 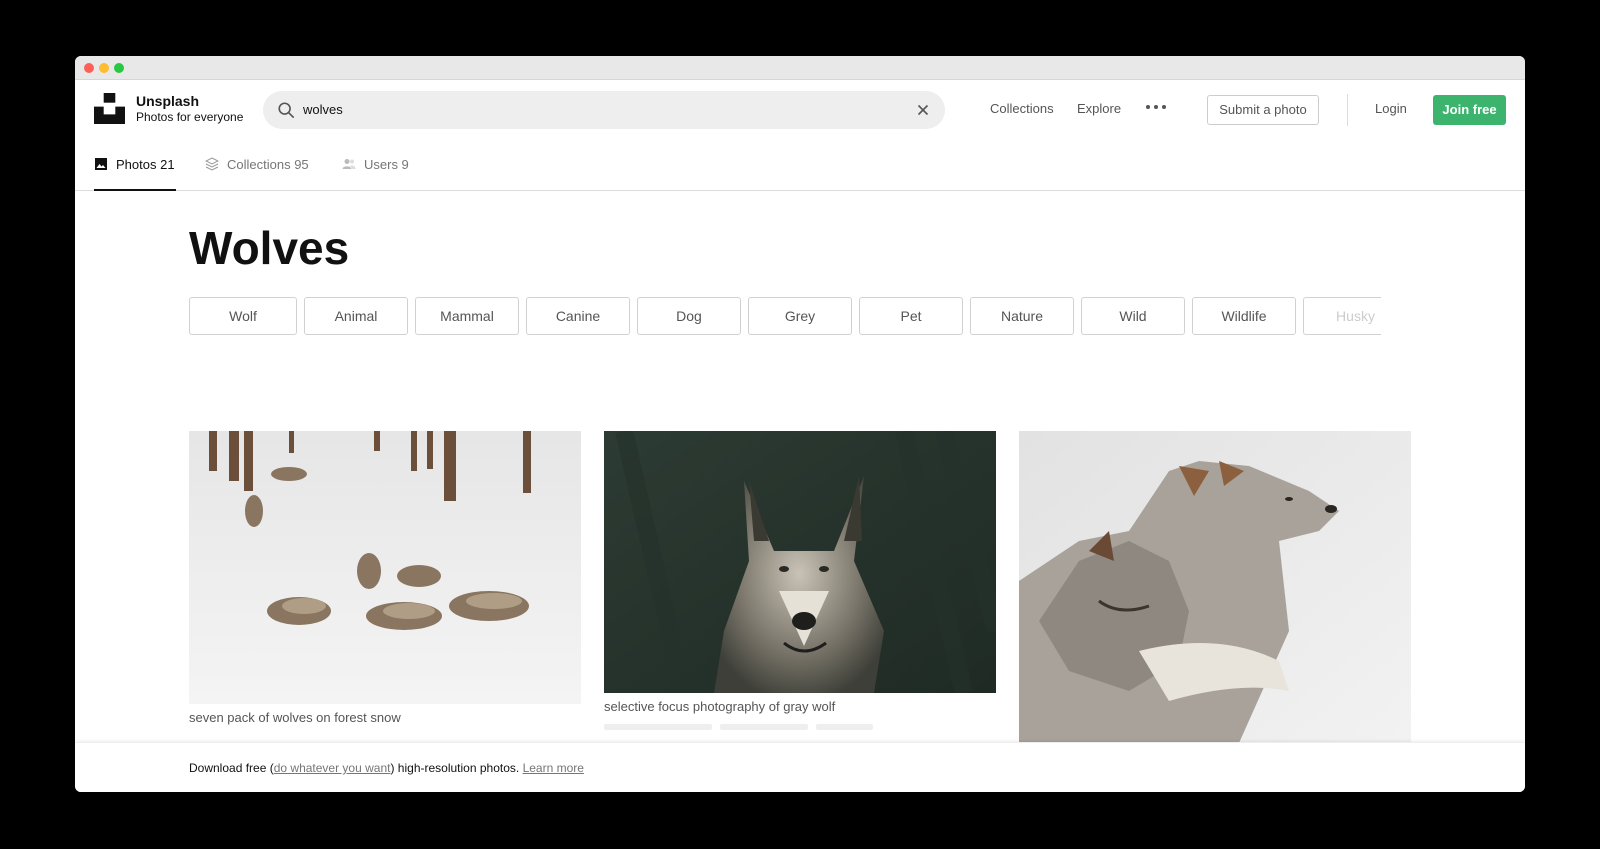 I want to click on photo-gray-wolf, so click(x=800, y=562).